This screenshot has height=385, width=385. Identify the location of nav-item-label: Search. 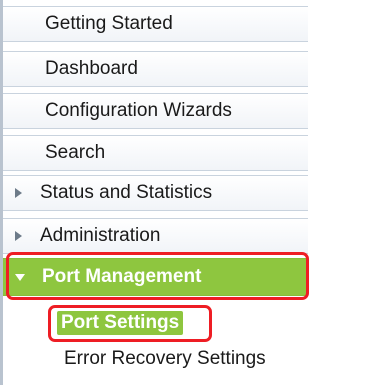
(75, 152).